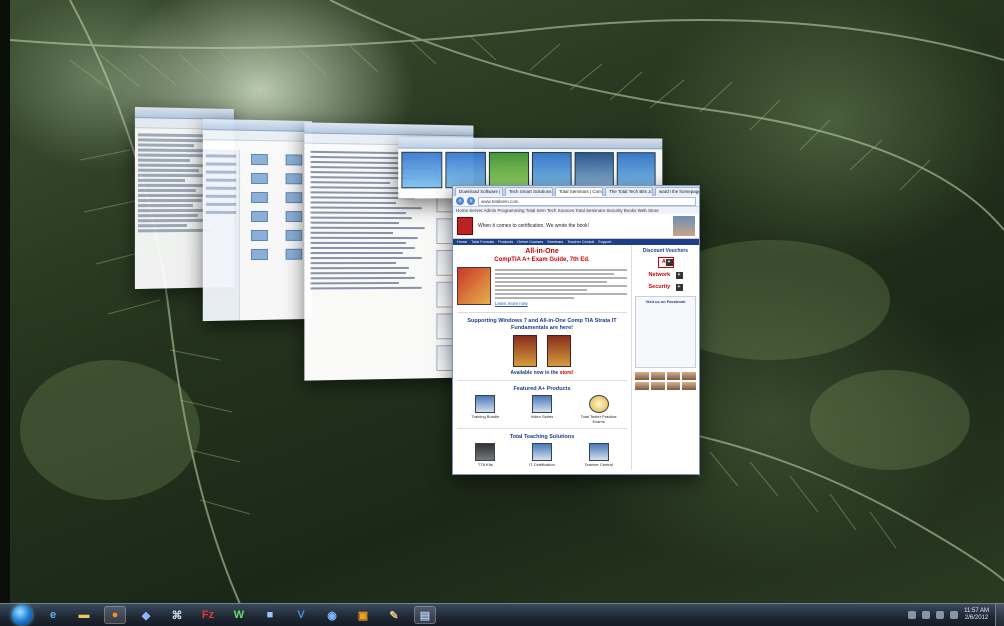  I want to click on teaching-label: IT Certification, so click(542, 464).